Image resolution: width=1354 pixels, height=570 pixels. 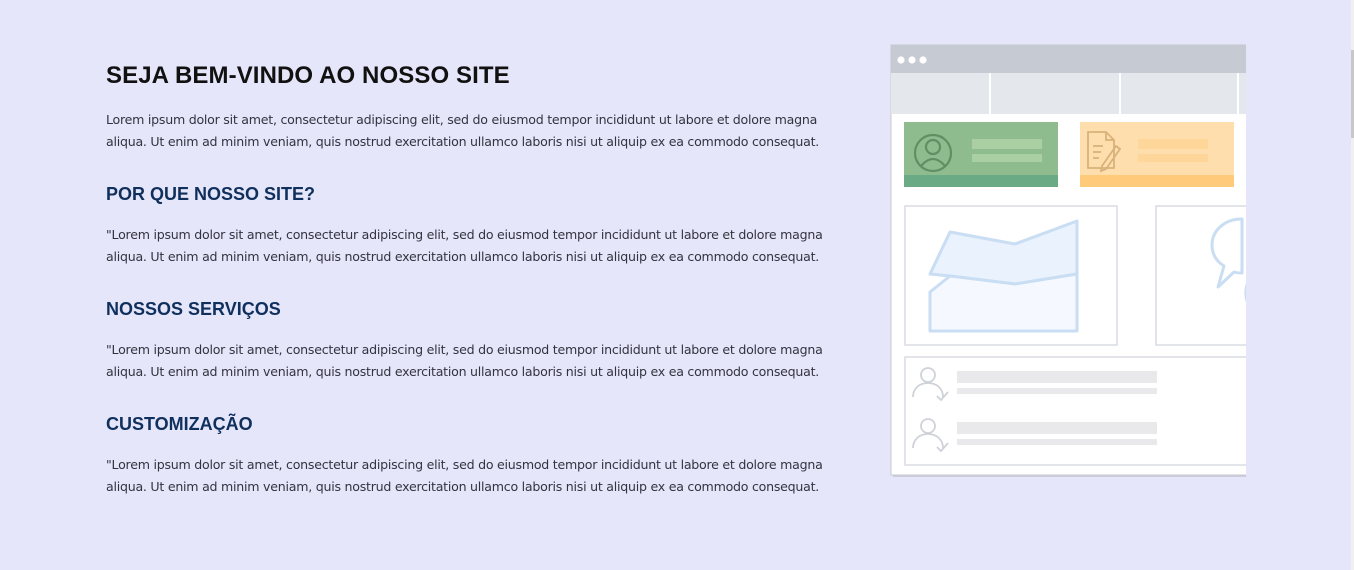 What do you see at coordinates (1075, 411) in the screenshot?
I see `user-list-panel` at bounding box center [1075, 411].